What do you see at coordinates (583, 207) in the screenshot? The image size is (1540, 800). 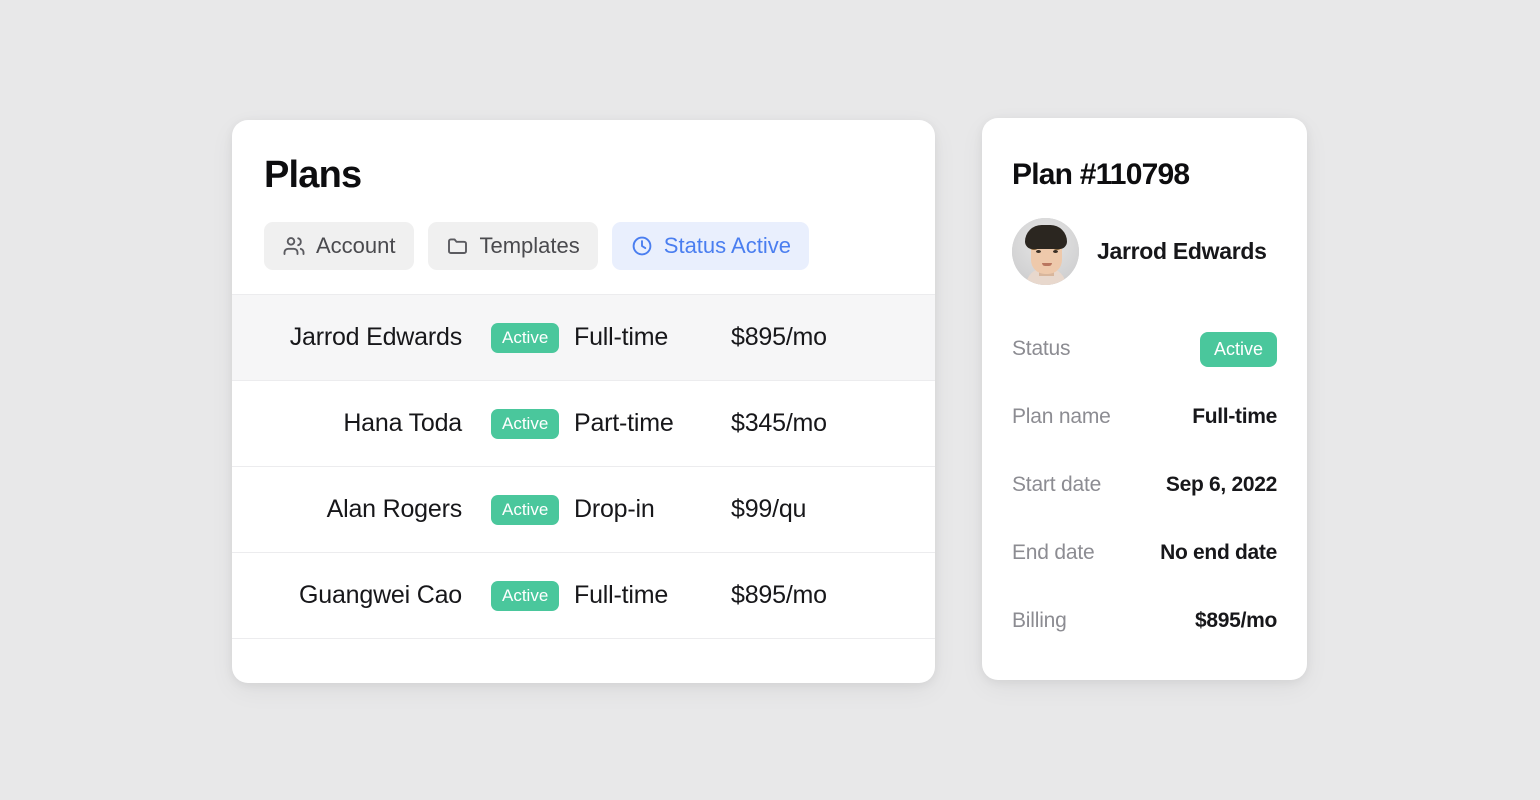 I see `plans-header: Plans Account Templates Status Active` at bounding box center [583, 207].